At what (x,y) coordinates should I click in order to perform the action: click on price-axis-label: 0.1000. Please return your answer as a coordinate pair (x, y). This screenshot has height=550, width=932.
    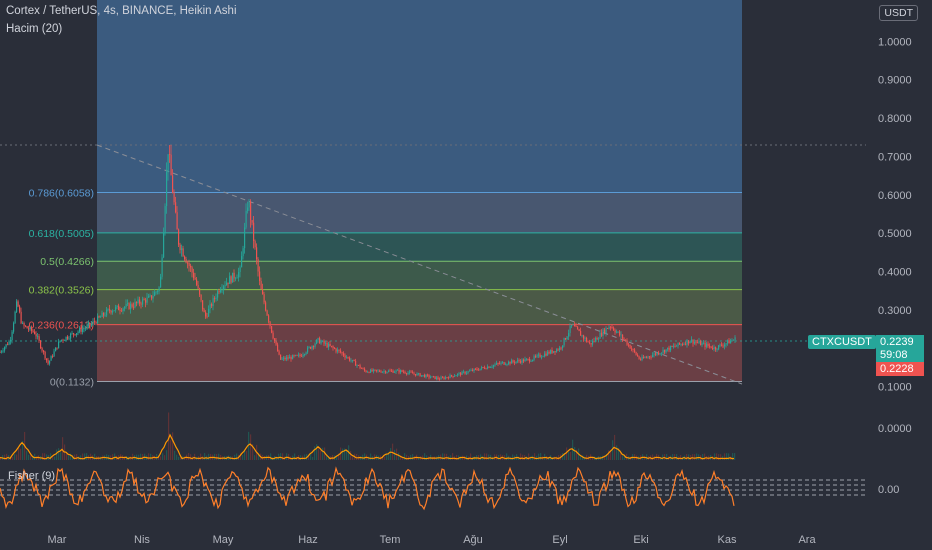
    Looking at the image, I should click on (895, 388).